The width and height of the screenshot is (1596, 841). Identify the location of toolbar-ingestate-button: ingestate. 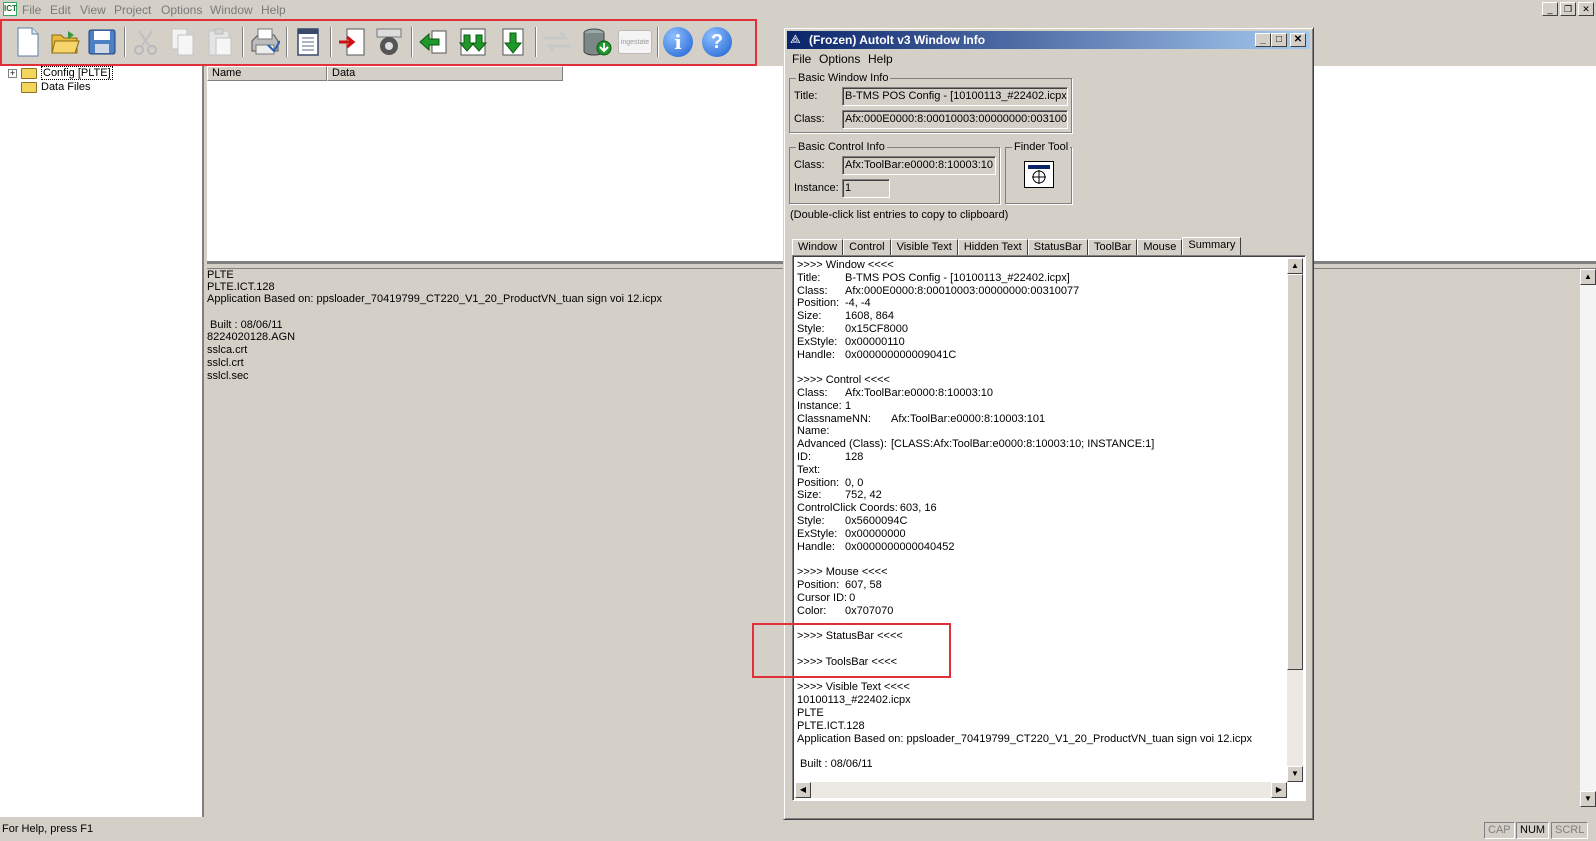
(635, 42).